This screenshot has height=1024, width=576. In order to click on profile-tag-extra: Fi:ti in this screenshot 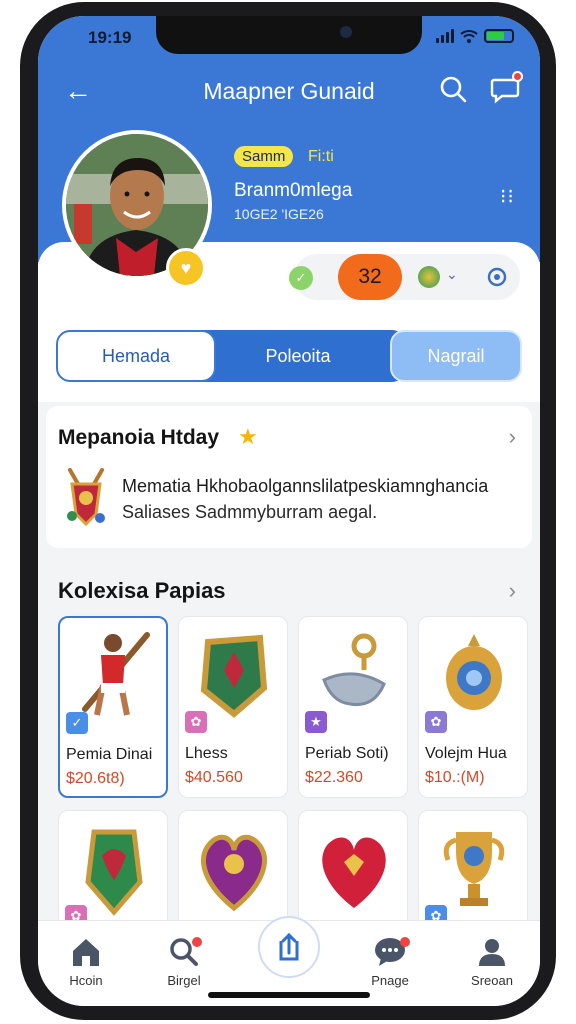, I will do `click(321, 156)`.